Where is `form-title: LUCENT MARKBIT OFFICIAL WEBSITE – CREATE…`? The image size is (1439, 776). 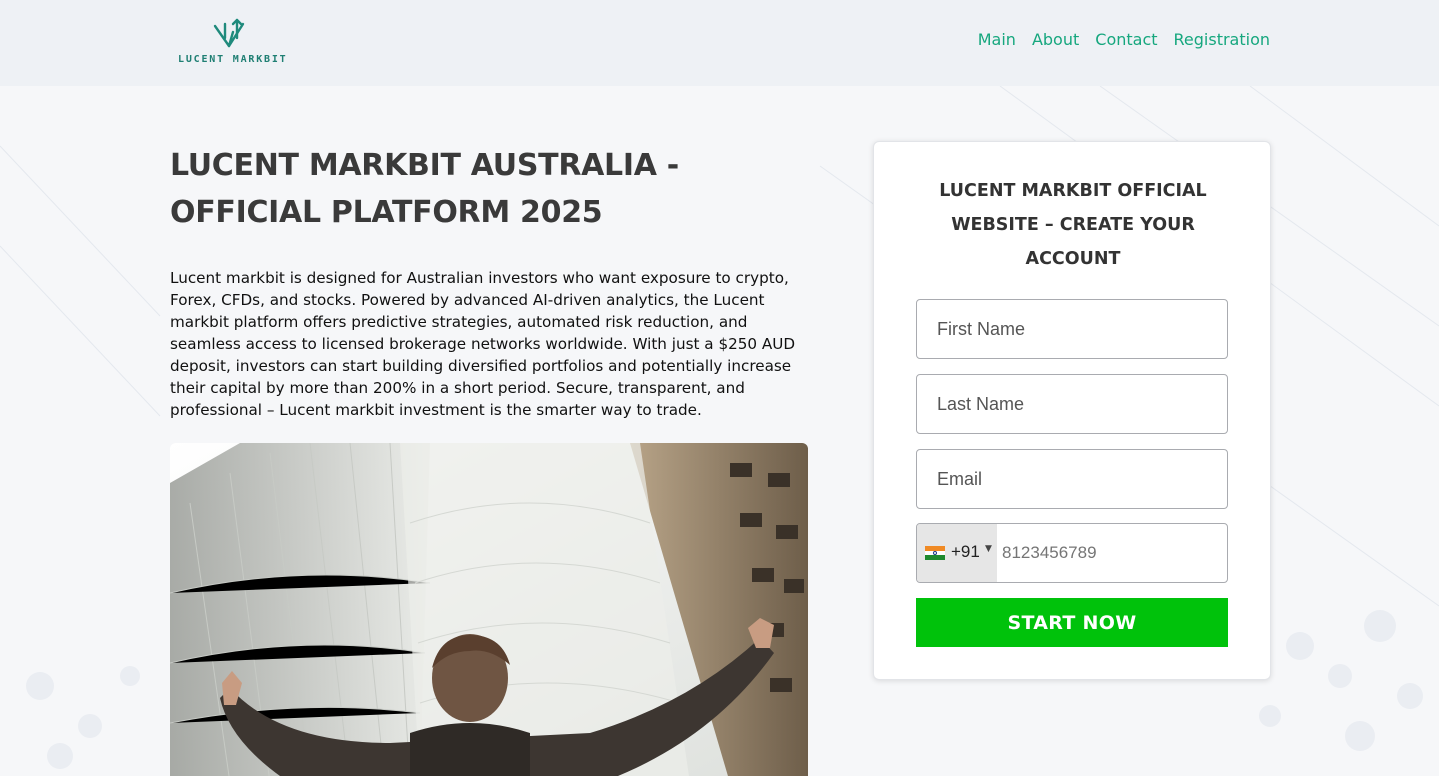
form-title: LUCENT MARKBIT OFFICIAL WEBSITE – CREATE… is located at coordinates (1073, 225).